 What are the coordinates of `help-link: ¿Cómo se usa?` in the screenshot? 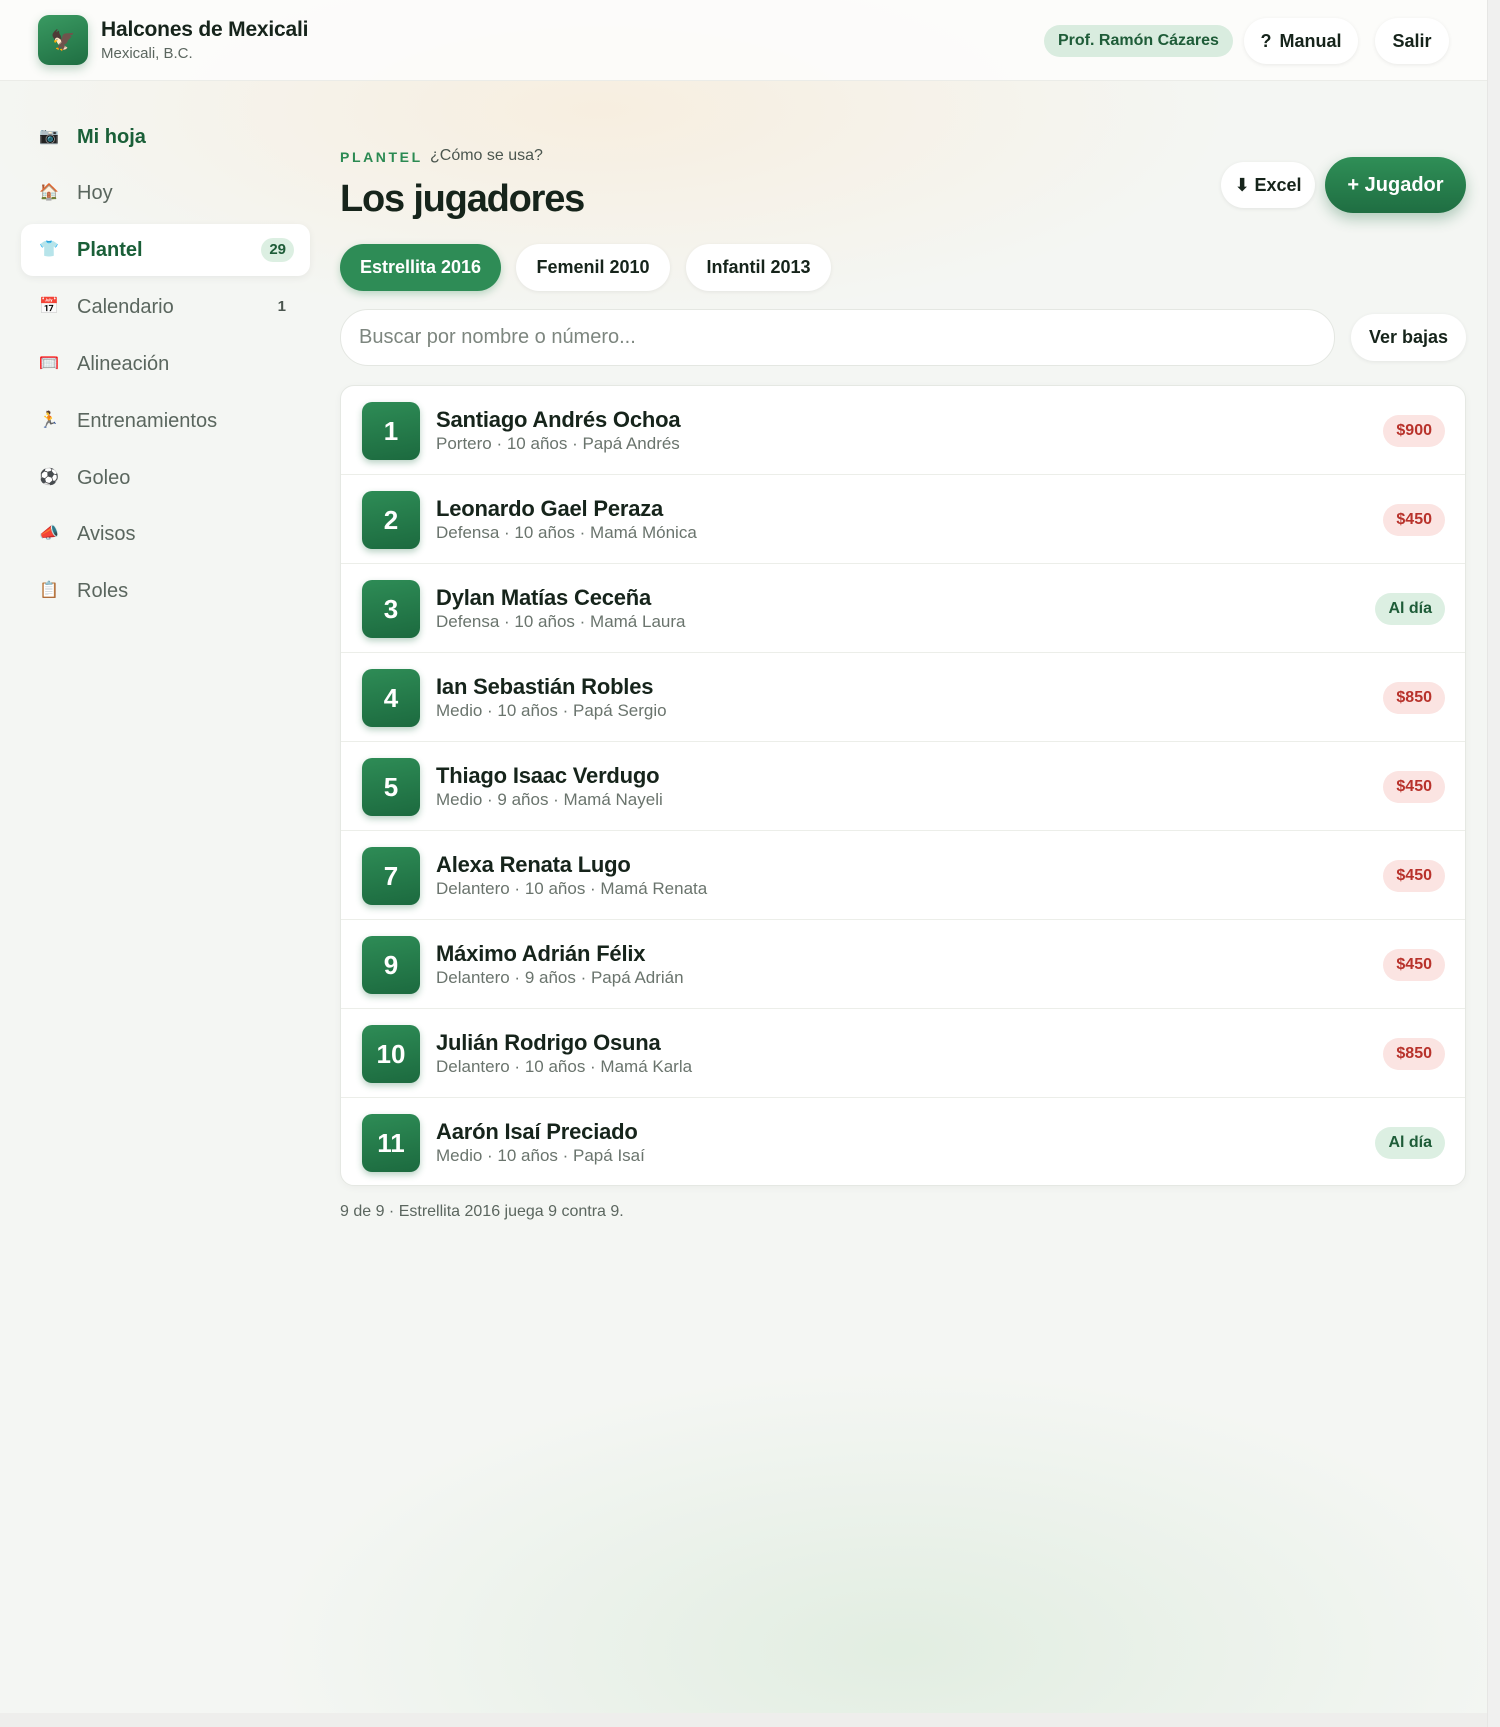 It's located at (486, 156).